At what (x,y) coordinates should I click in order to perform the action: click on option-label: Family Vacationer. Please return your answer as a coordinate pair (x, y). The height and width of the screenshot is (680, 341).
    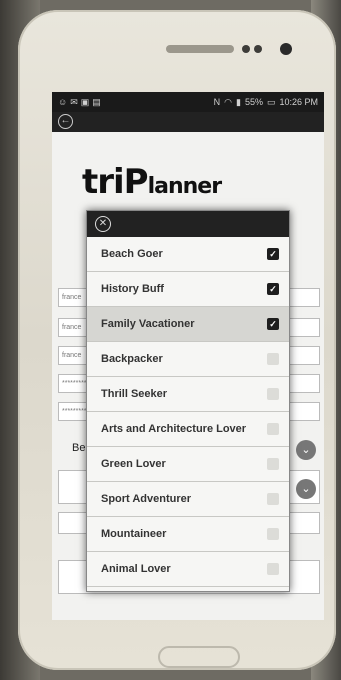
    Looking at the image, I should click on (148, 324).